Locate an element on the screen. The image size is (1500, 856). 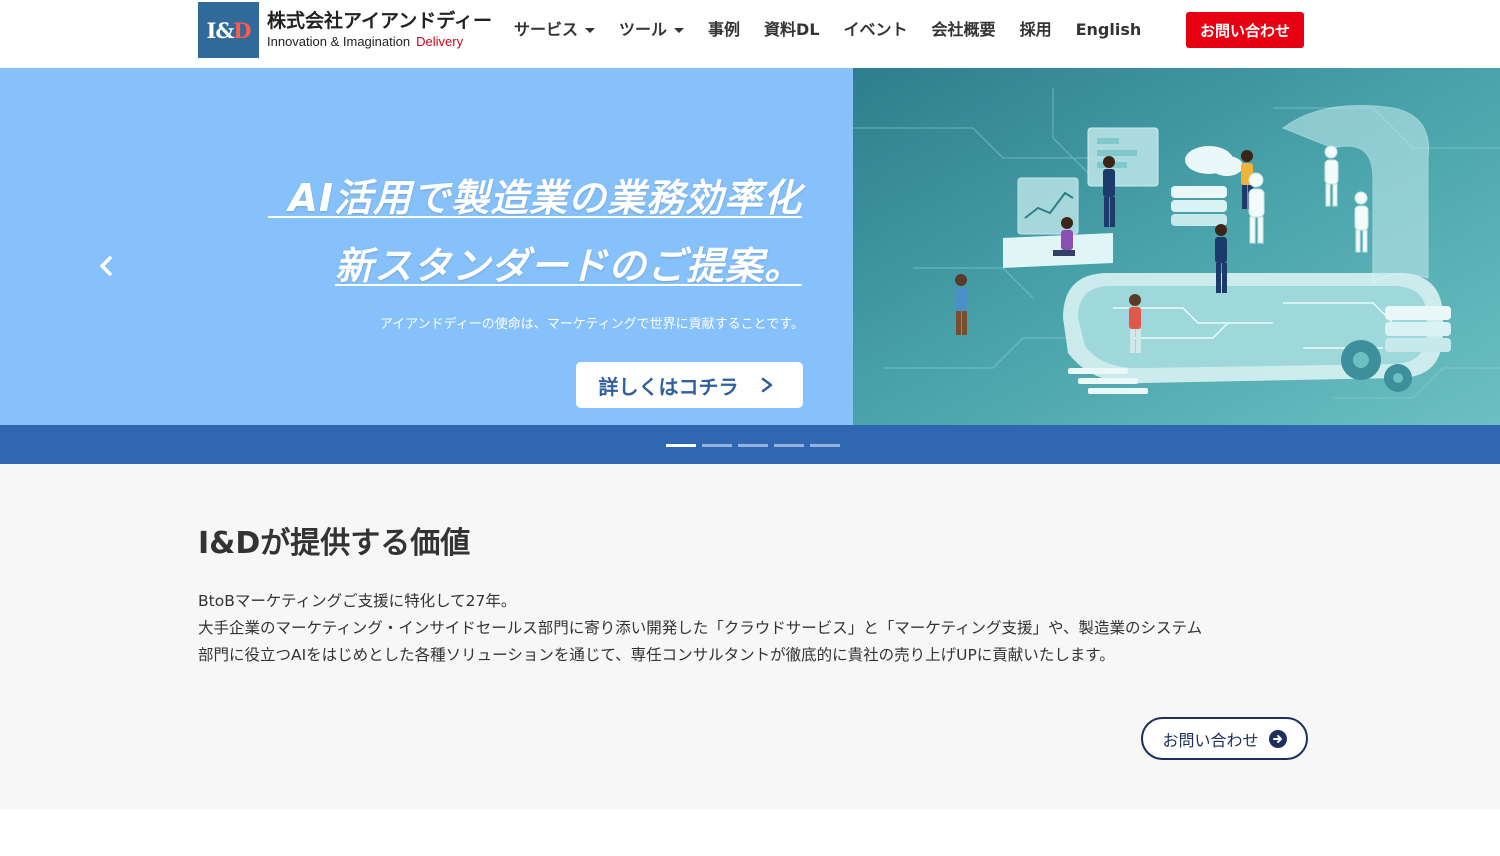
chevron-right-icon is located at coordinates (766, 385).